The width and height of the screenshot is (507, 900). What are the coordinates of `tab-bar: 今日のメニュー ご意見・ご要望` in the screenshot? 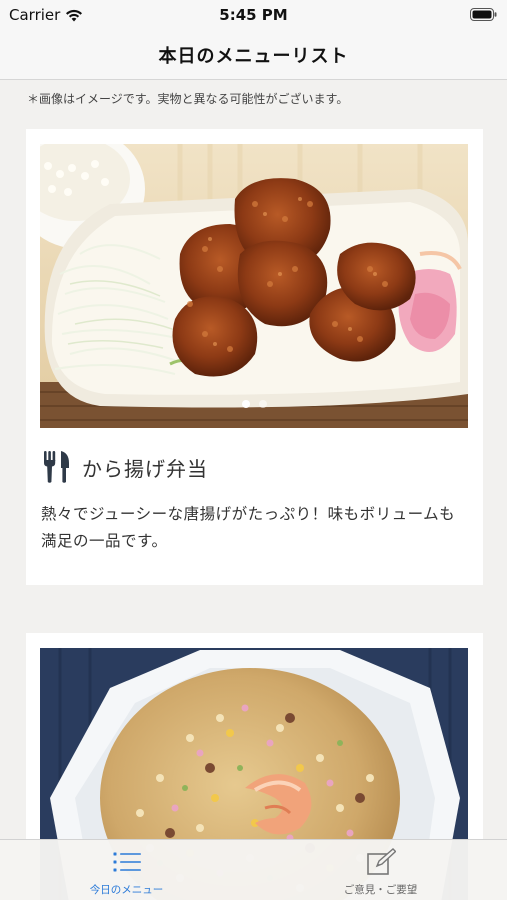 It's located at (253, 869).